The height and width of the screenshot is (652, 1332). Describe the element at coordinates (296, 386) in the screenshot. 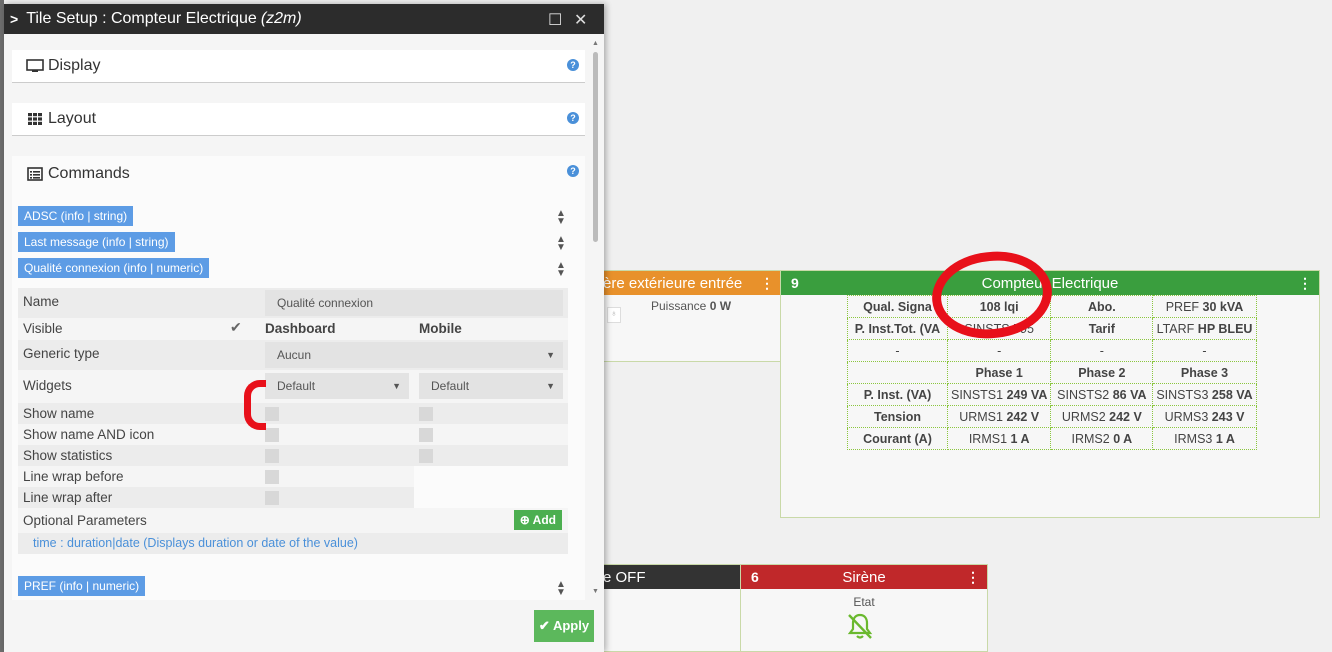

I see `widget-dashboard-value: Default` at that location.